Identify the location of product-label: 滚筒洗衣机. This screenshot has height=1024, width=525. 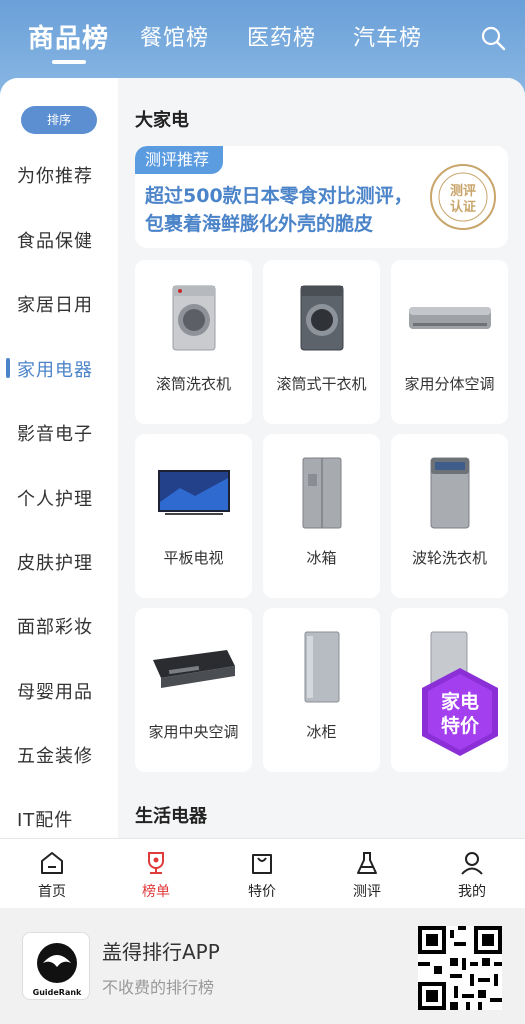
(193, 384).